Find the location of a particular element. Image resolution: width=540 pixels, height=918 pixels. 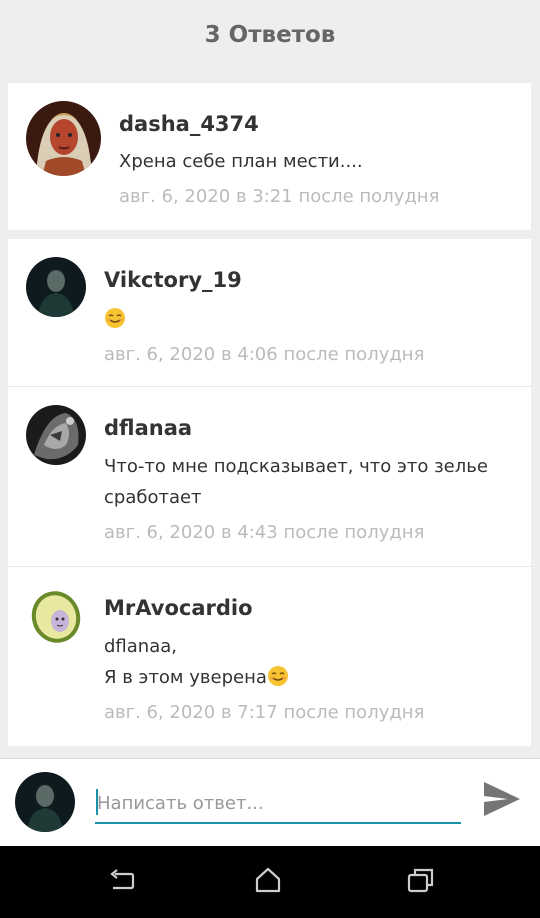

comment-author: dasha_4374 is located at coordinates (189, 124).